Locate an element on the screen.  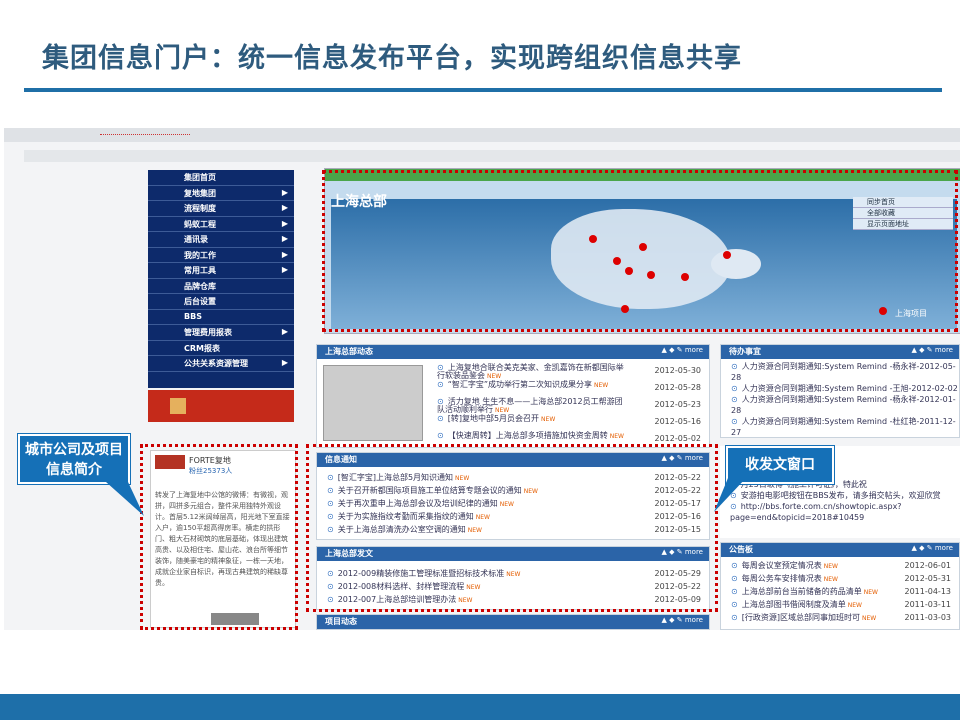
sidebar-item: 公共关系资源管理 ▶ is located at coordinates (221, 364).